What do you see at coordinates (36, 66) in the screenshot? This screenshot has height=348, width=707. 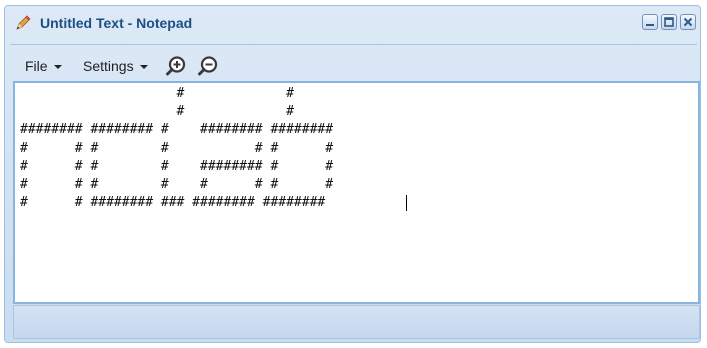 I see `file-menu-label: File` at bounding box center [36, 66].